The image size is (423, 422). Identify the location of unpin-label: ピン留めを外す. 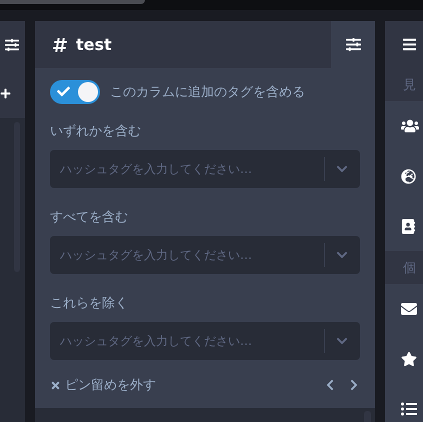
(110, 385).